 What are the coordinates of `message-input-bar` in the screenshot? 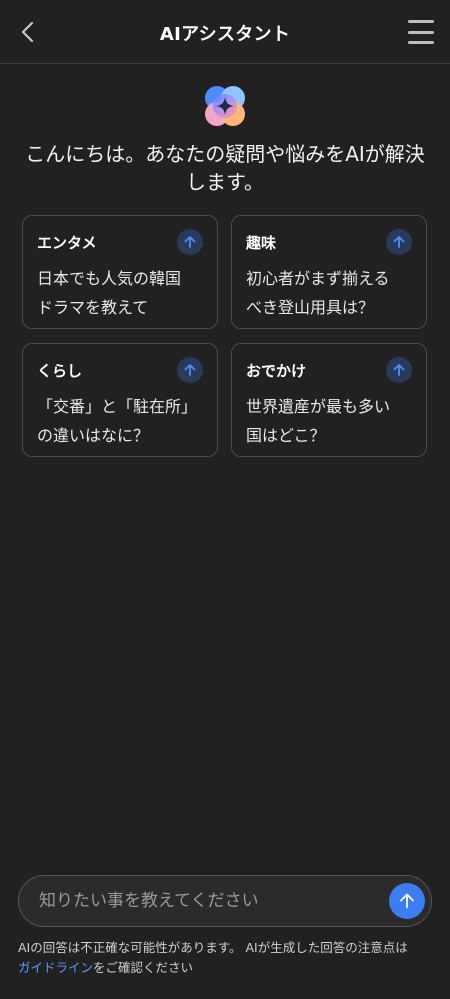 It's located at (225, 901).